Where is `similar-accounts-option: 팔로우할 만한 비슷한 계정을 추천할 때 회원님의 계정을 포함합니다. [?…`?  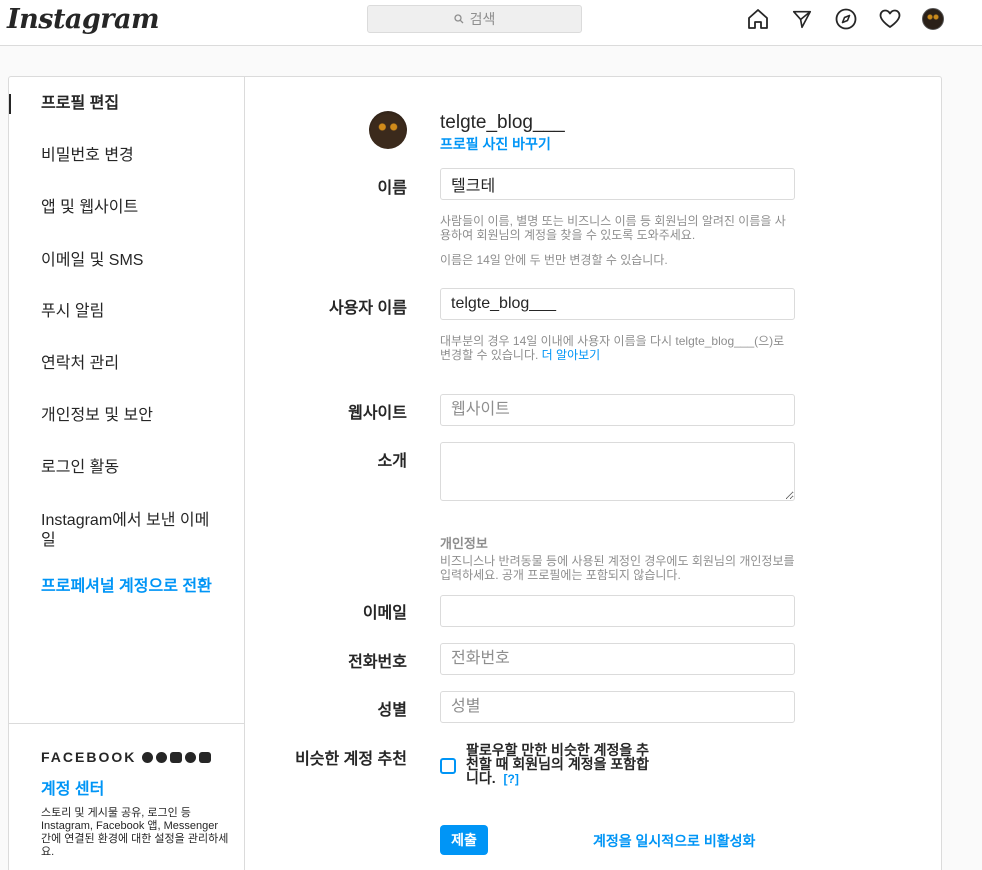 similar-accounts-option: 팔로우할 만한 비슷한 계정을 추천할 때 회원님의 계정을 포함합니다. [?… is located at coordinates (550, 764).